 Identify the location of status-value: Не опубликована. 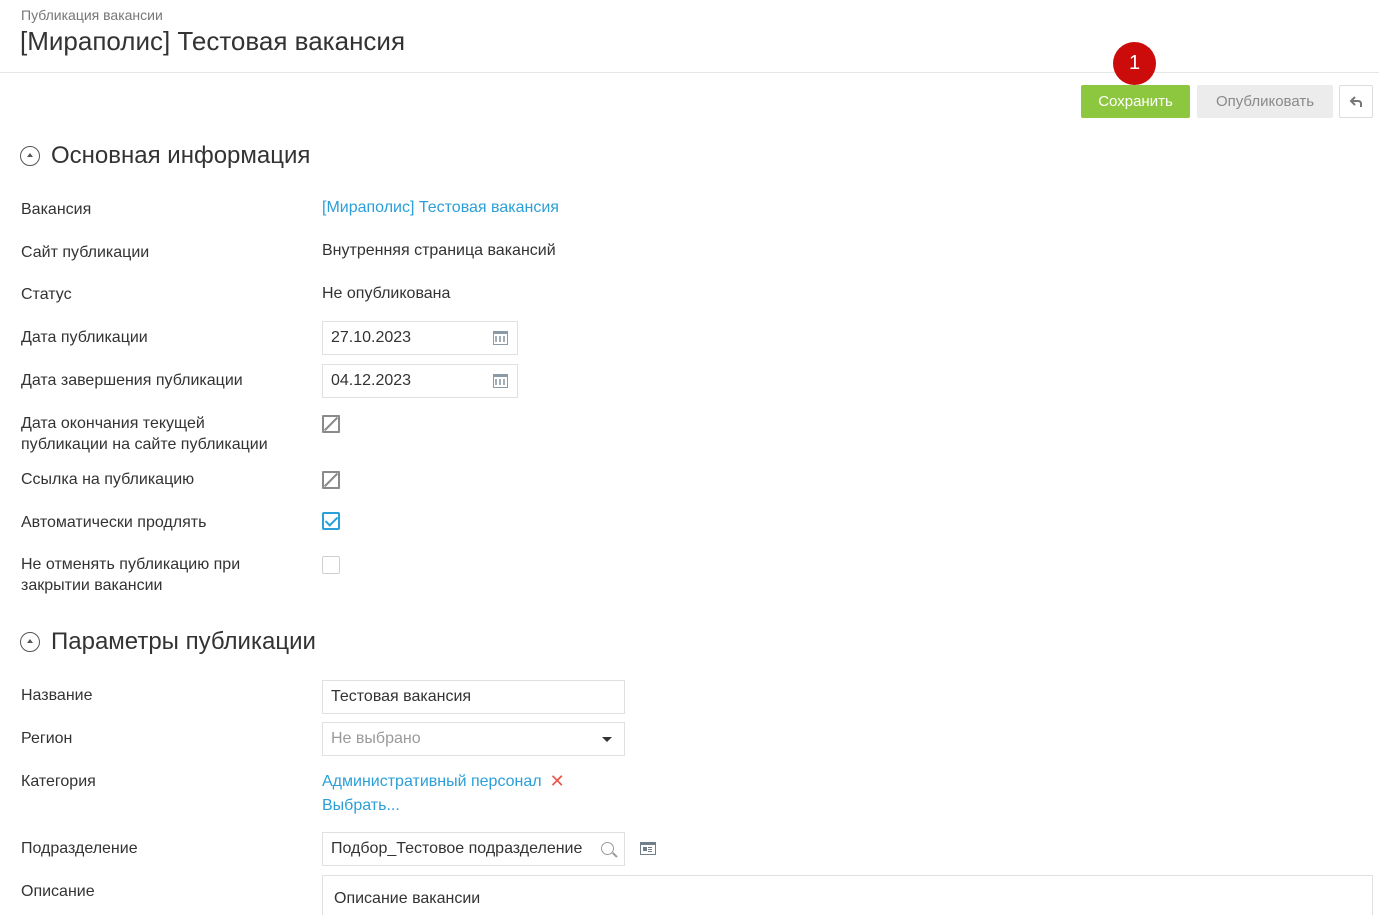
(386, 293).